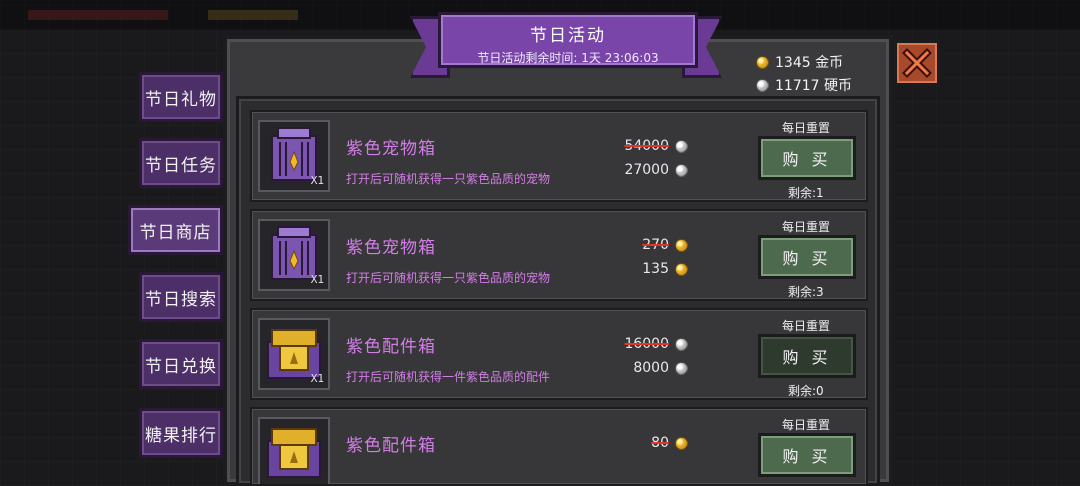 The width and height of the screenshot is (1080, 486). What do you see at coordinates (646, 146) in the screenshot?
I see `original-price-value: 54000` at bounding box center [646, 146].